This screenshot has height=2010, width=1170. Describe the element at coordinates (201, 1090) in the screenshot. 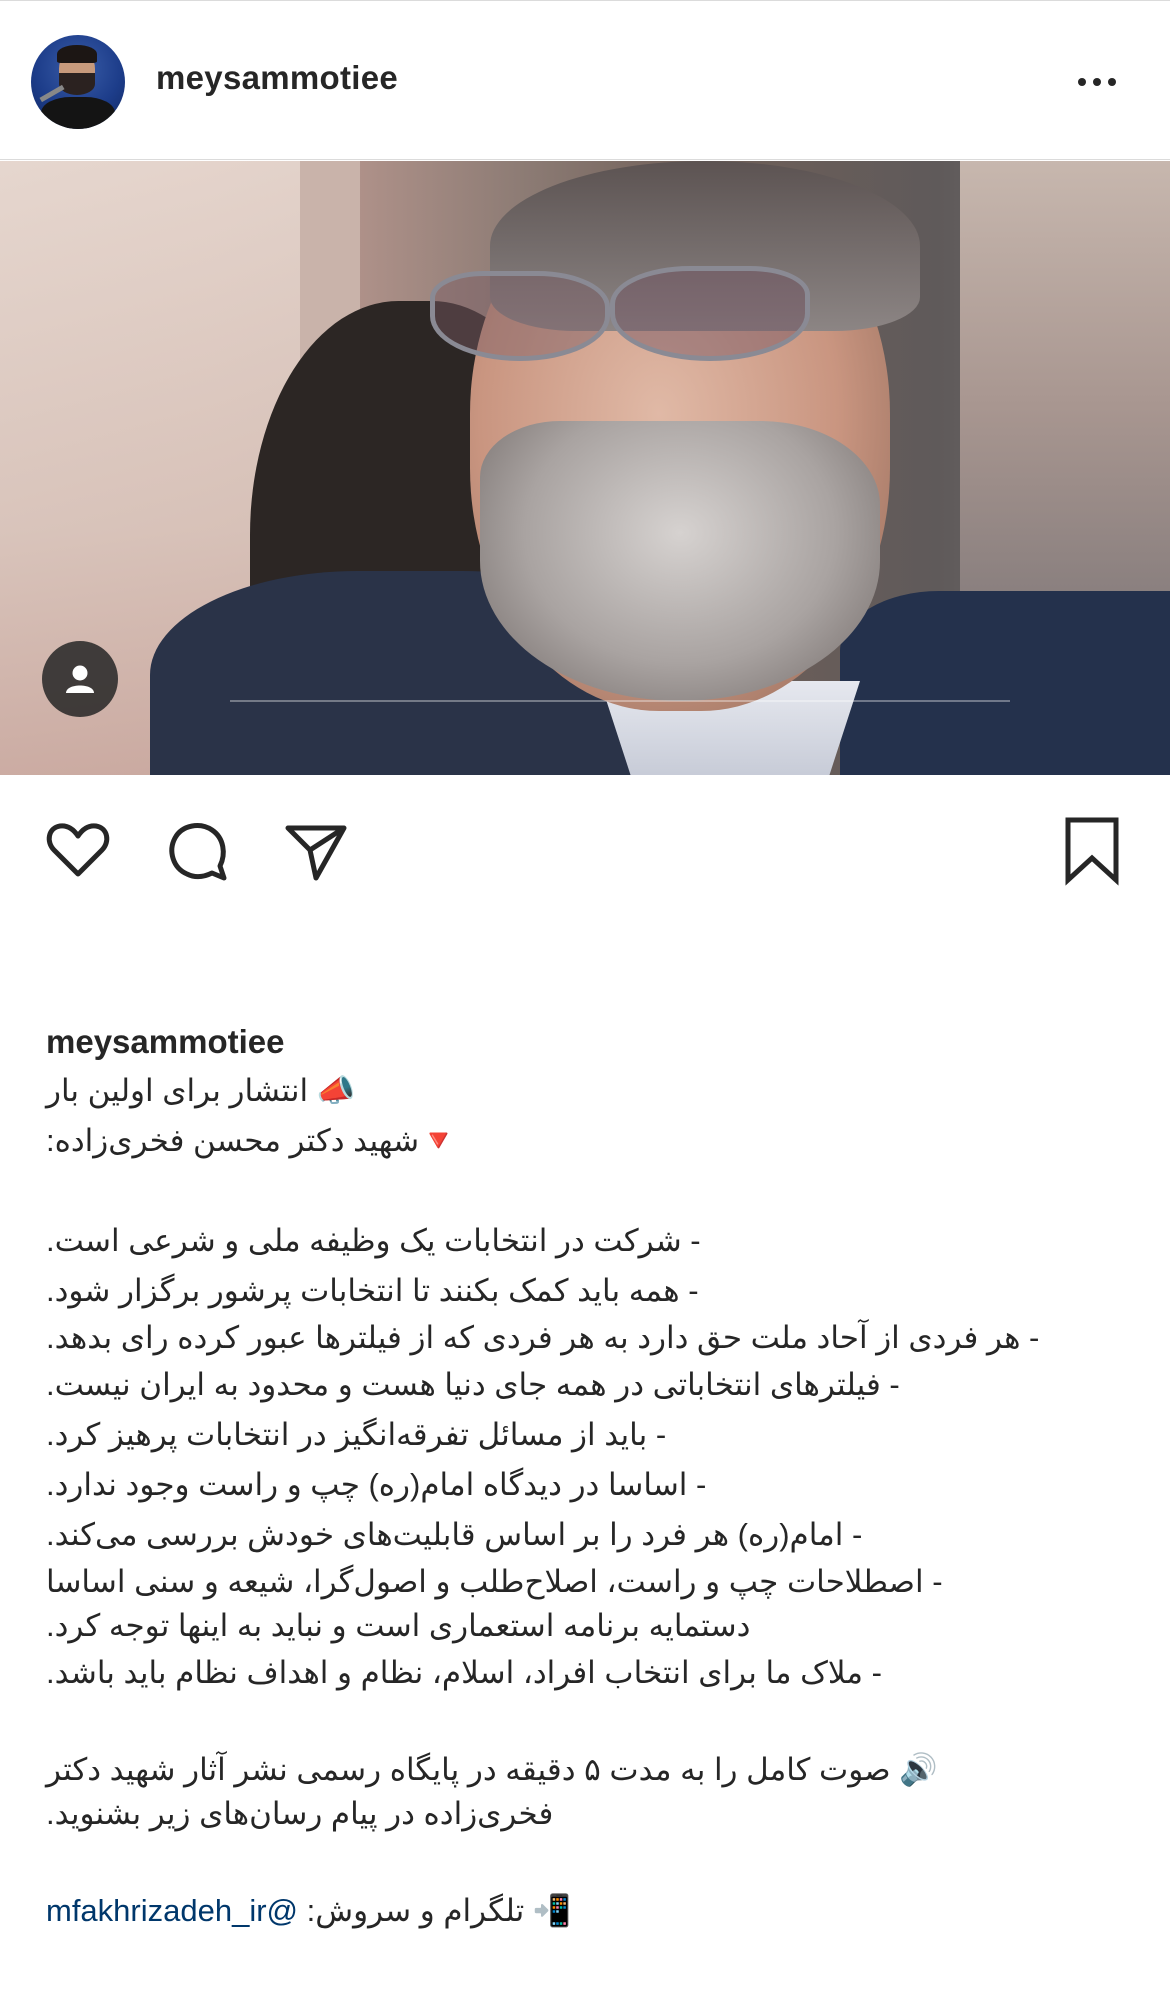

I see `caption-line: 📣 انتشار برای اولین بار` at that location.